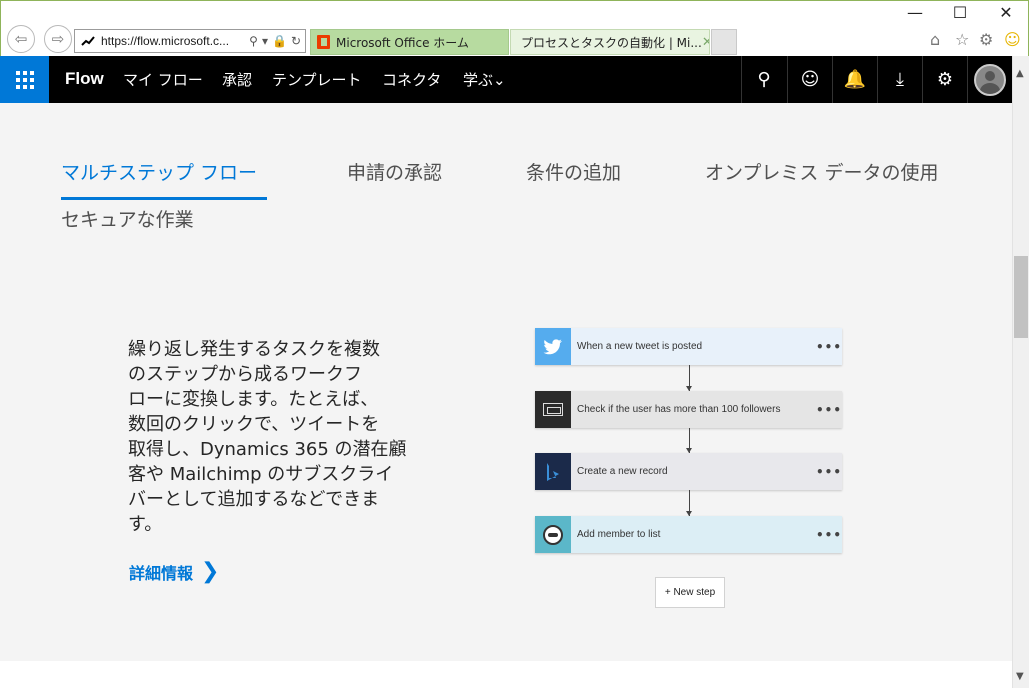 The image size is (1029, 688). What do you see at coordinates (854, 79) in the screenshot?
I see `bell-icon: 🔔` at bounding box center [854, 79].